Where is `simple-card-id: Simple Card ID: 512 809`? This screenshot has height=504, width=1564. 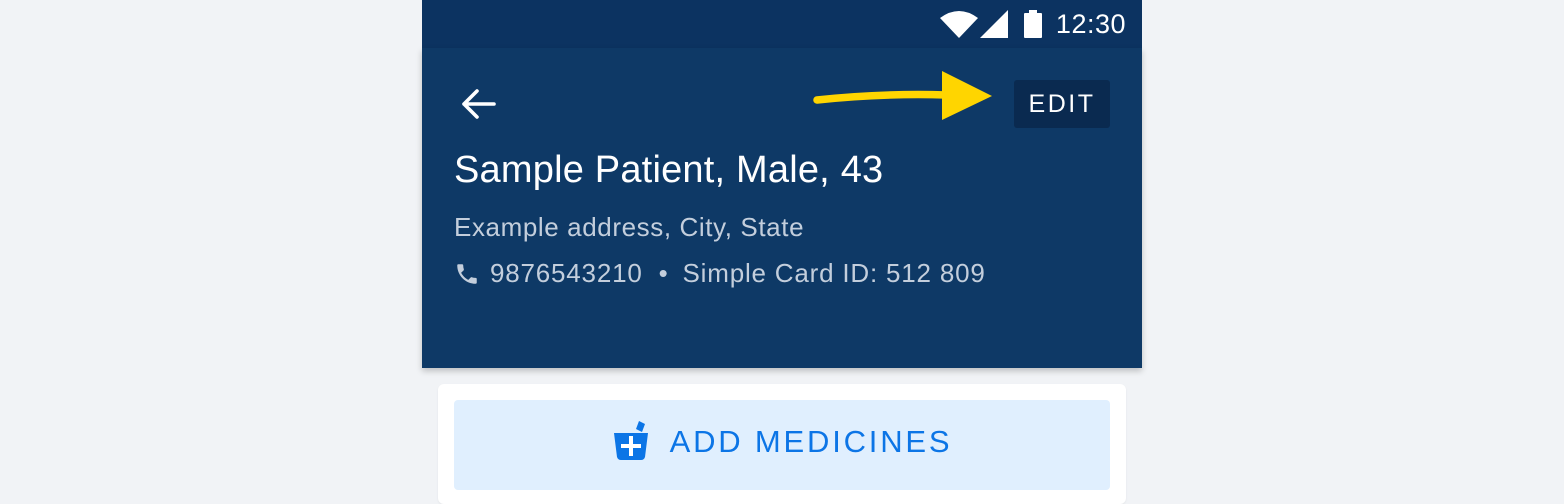 simple-card-id: Simple Card ID: 512 809 is located at coordinates (834, 273).